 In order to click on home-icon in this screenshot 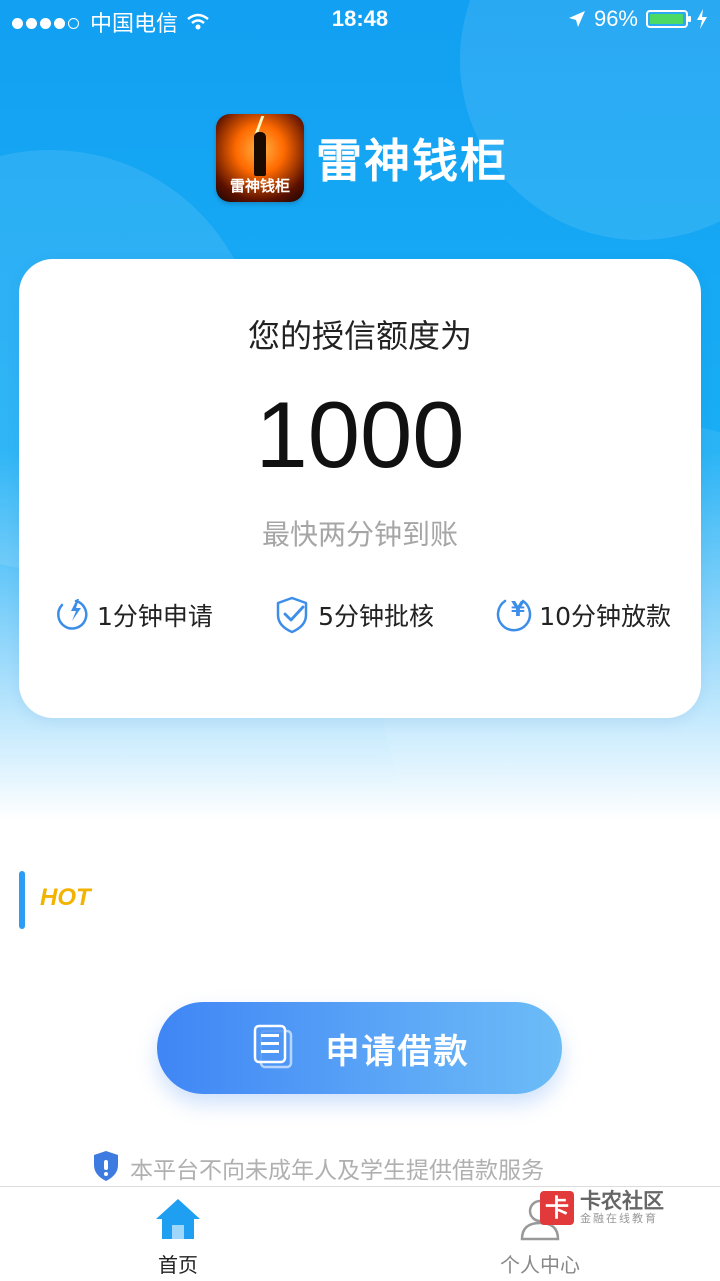, I will do `click(178, 1222)`.